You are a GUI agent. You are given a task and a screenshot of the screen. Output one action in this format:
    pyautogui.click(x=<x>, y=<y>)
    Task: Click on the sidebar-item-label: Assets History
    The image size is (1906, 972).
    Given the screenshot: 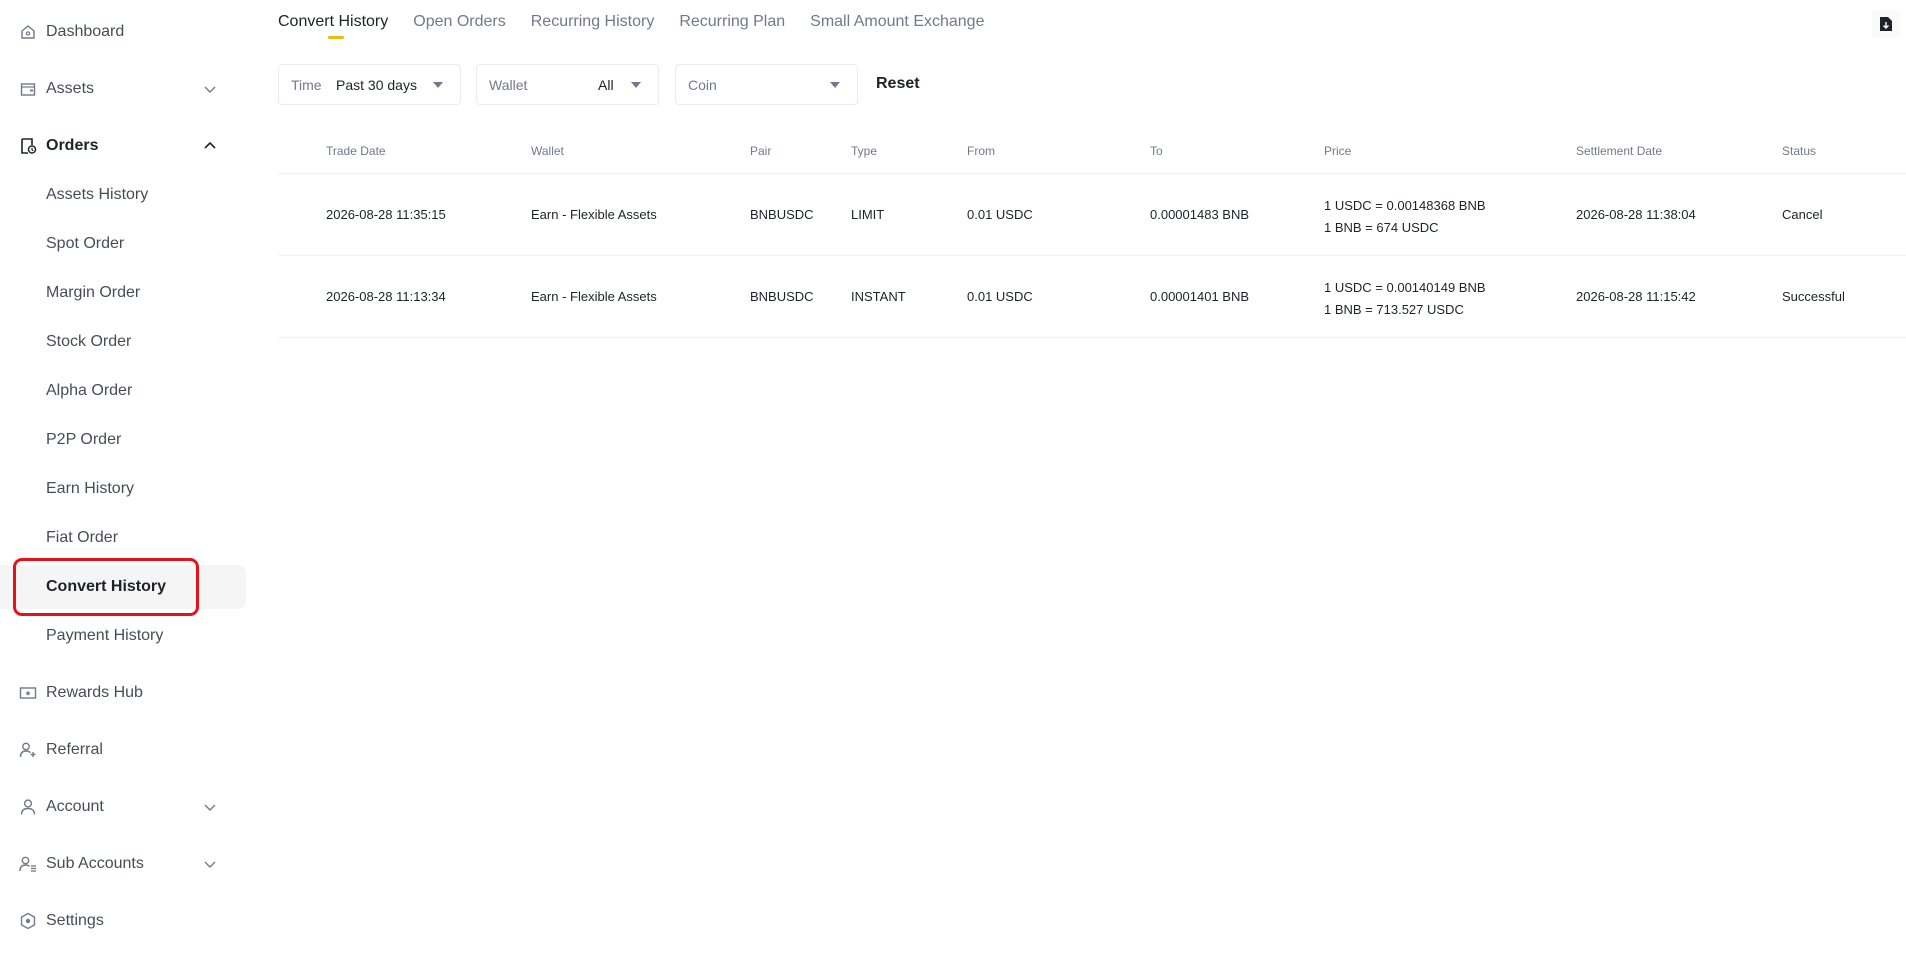 What is the action you would take?
    pyautogui.click(x=97, y=194)
    